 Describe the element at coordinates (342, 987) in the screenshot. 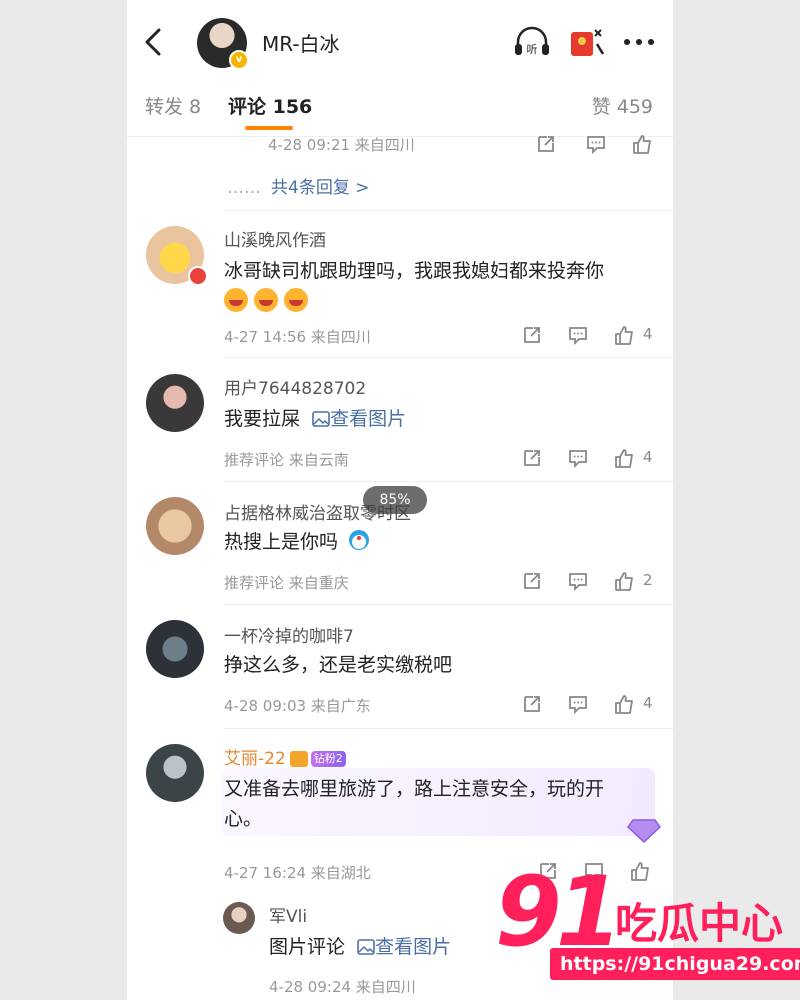

I see `reply-meta: 4-28 09:24 来自四川` at that location.